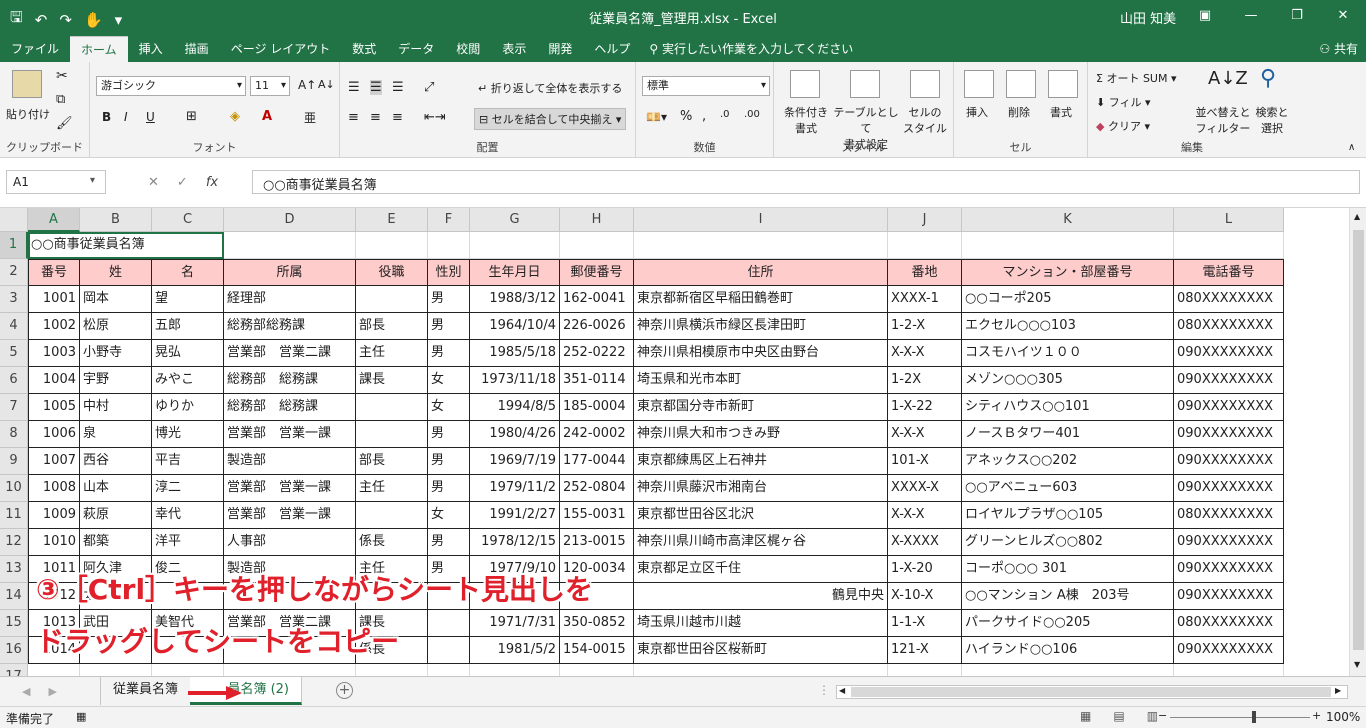 The height and width of the screenshot is (728, 1366). Describe the element at coordinates (14, 623) in the screenshot. I see `row-header-15: 15` at that location.